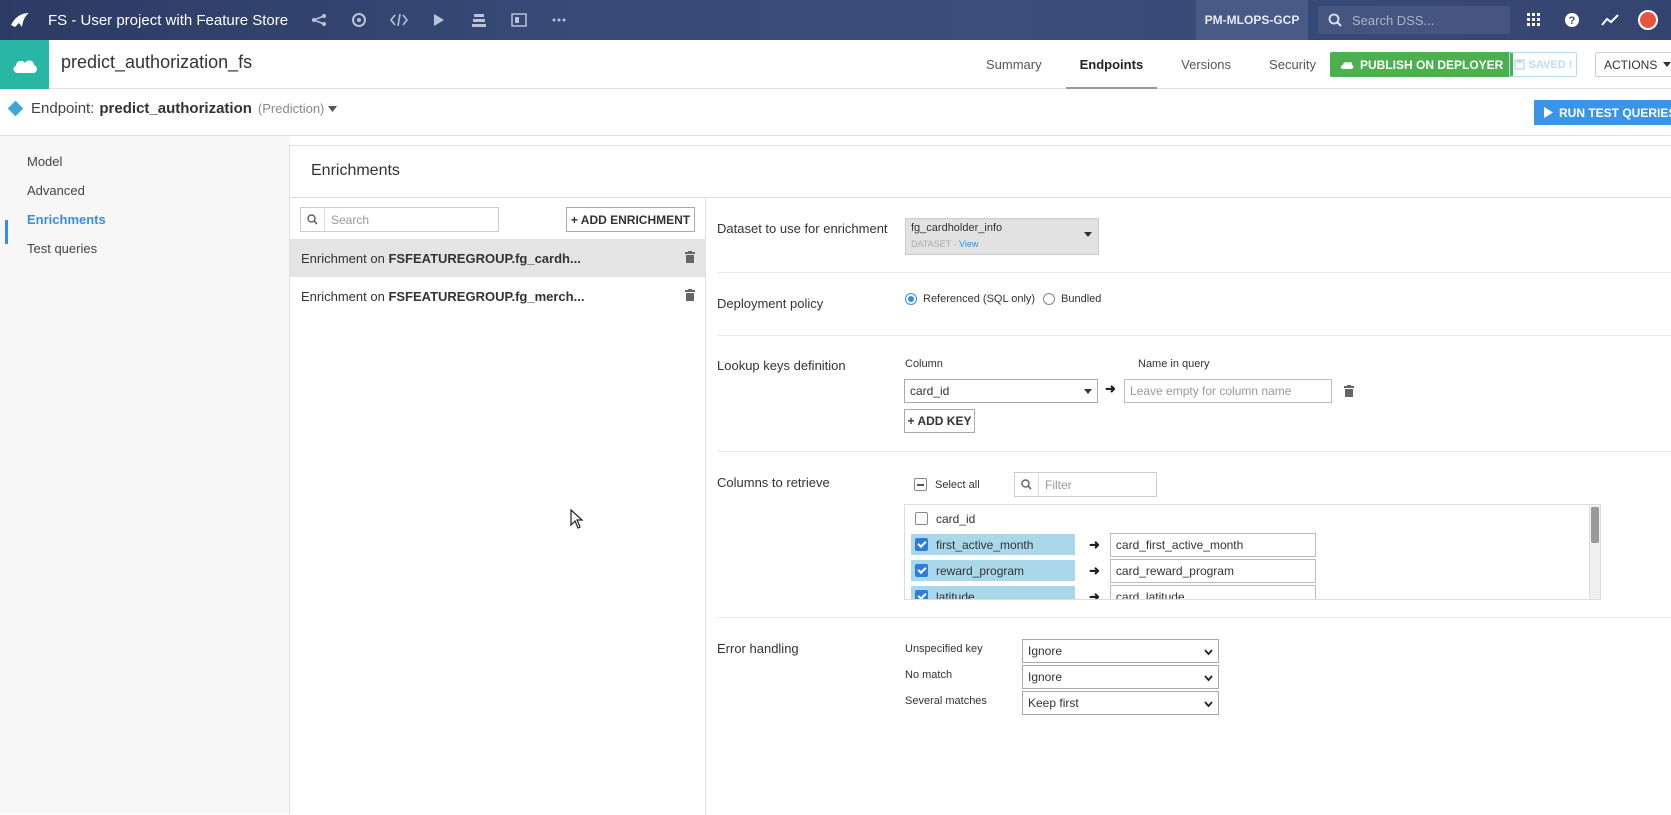 Image resolution: width=1671 pixels, height=815 pixels. What do you see at coordinates (1615, 112) in the screenshot?
I see `run-test-label: RUN TEST QUERIES` at bounding box center [1615, 112].